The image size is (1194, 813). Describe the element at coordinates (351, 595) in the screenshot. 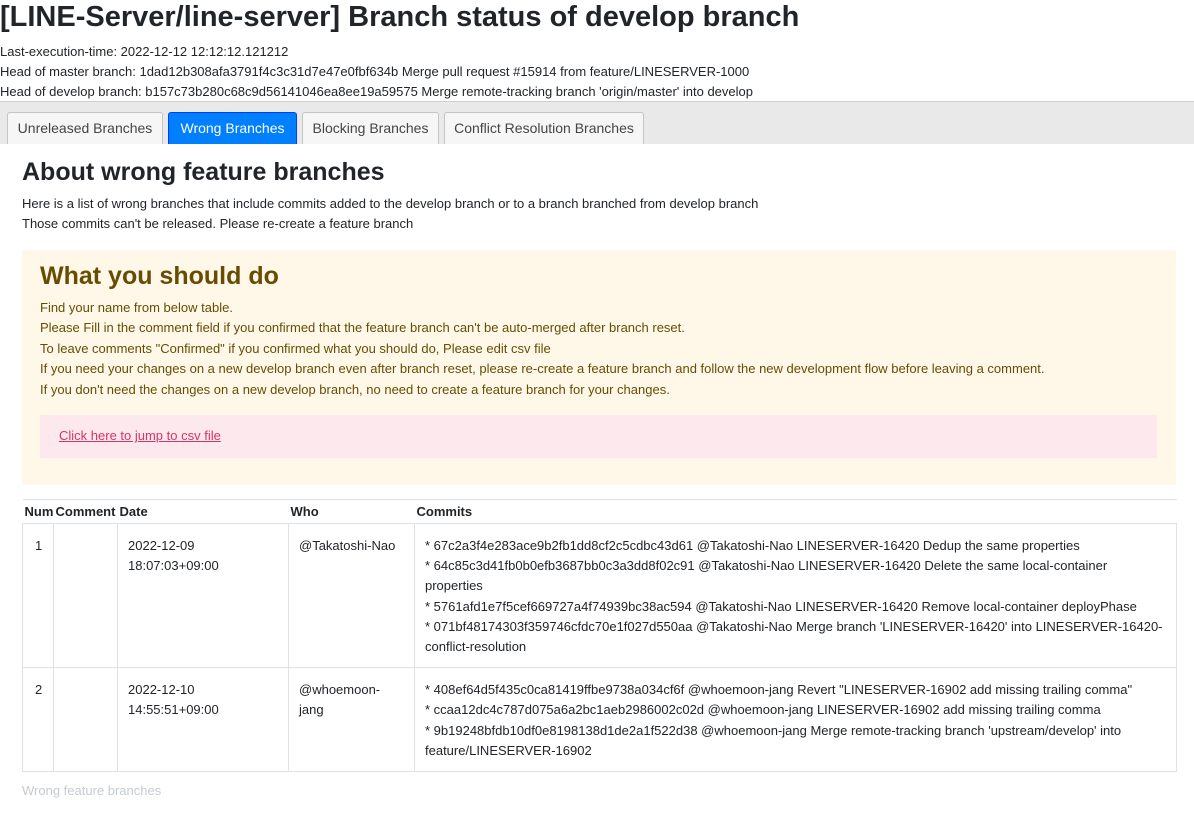

I see `row-who: @Takatoshi-Nao` at that location.